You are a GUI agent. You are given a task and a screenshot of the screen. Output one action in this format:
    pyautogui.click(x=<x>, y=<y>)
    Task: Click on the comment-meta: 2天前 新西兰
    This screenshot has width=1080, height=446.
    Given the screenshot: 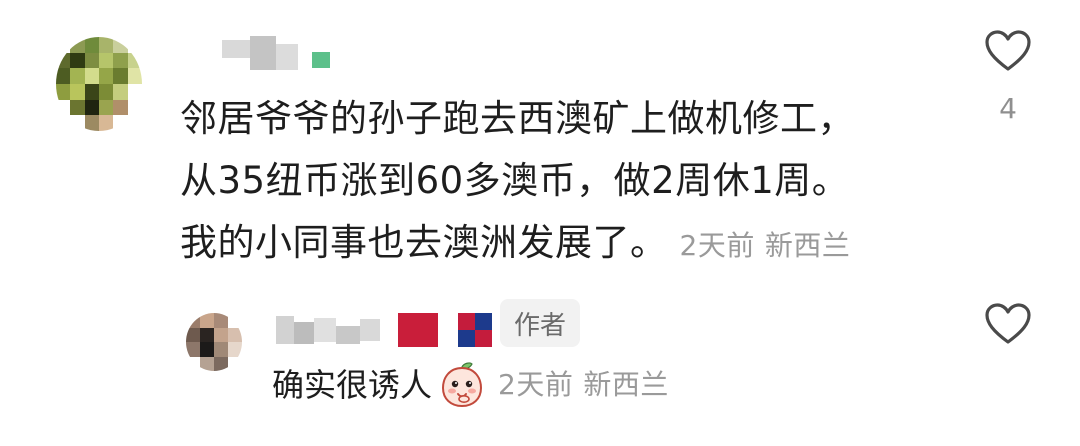 What is the action you would take?
    pyautogui.click(x=765, y=245)
    